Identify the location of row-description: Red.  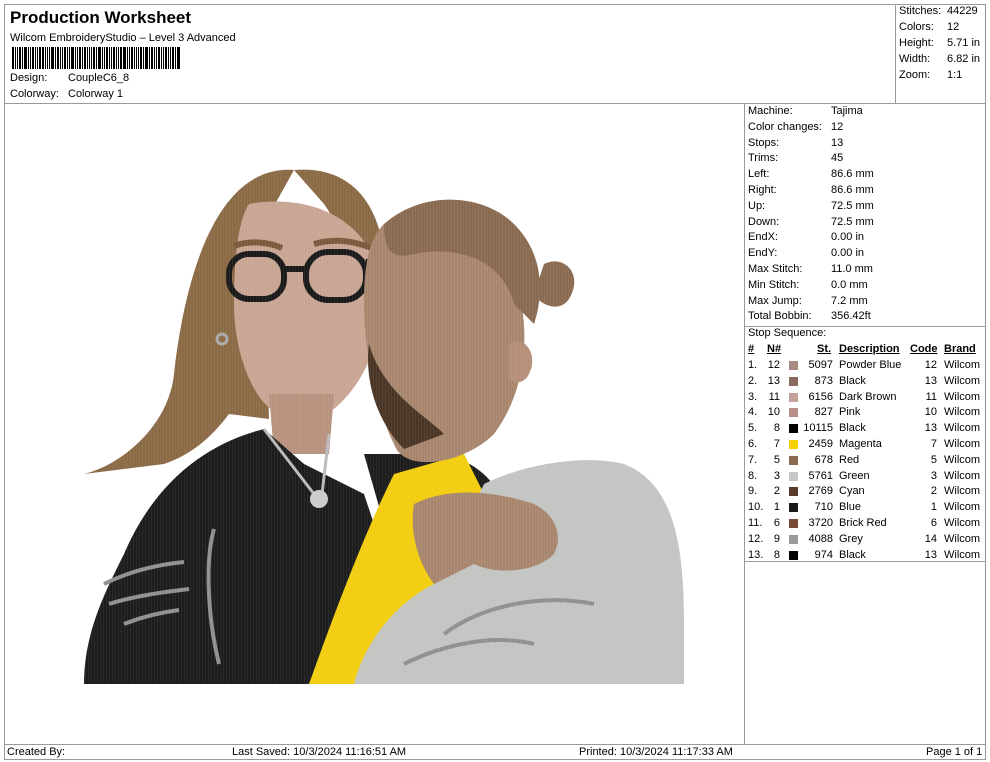
(849, 459).